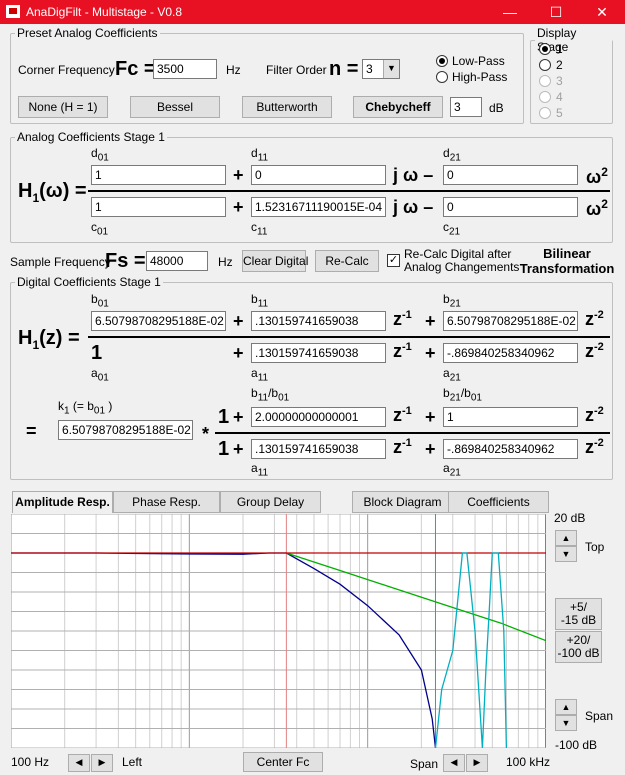 The width and height of the screenshot is (625, 775). What do you see at coordinates (275, 261) in the screenshot?
I see `clear-digital-button: Clear Digital` at bounding box center [275, 261].